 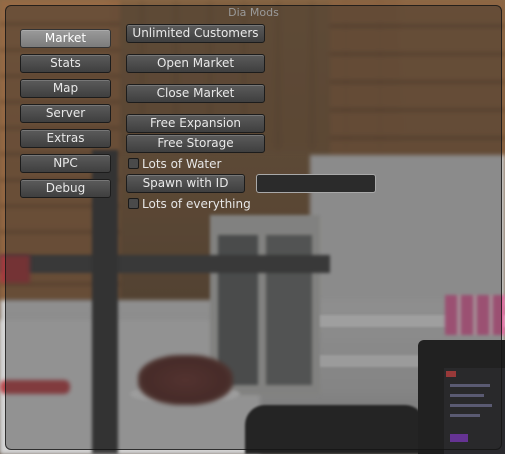 I want to click on unlimited-customers-button: Unlimited Customers, so click(x=195, y=33).